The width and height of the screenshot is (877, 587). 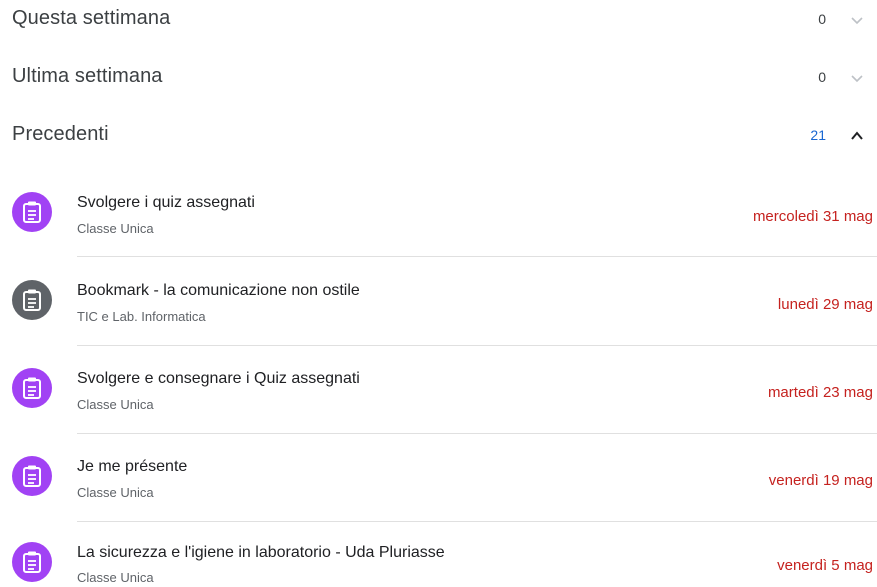 I want to click on item-title: Je me présente, so click(x=132, y=466).